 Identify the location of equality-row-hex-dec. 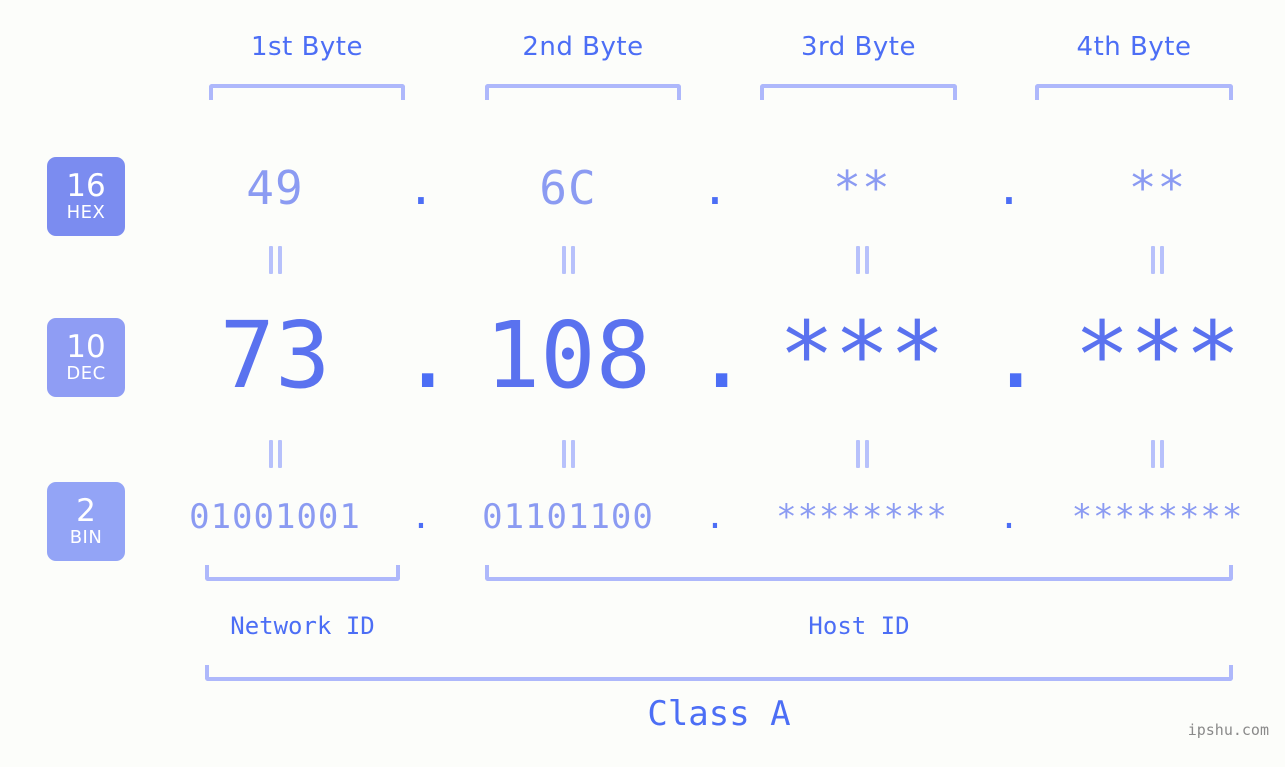
(717, 260).